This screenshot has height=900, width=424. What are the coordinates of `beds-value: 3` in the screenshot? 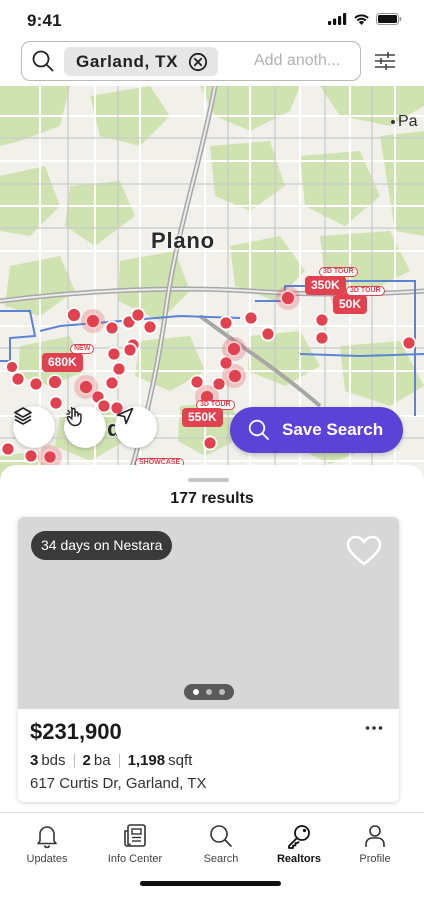 It's located at (34, 760).